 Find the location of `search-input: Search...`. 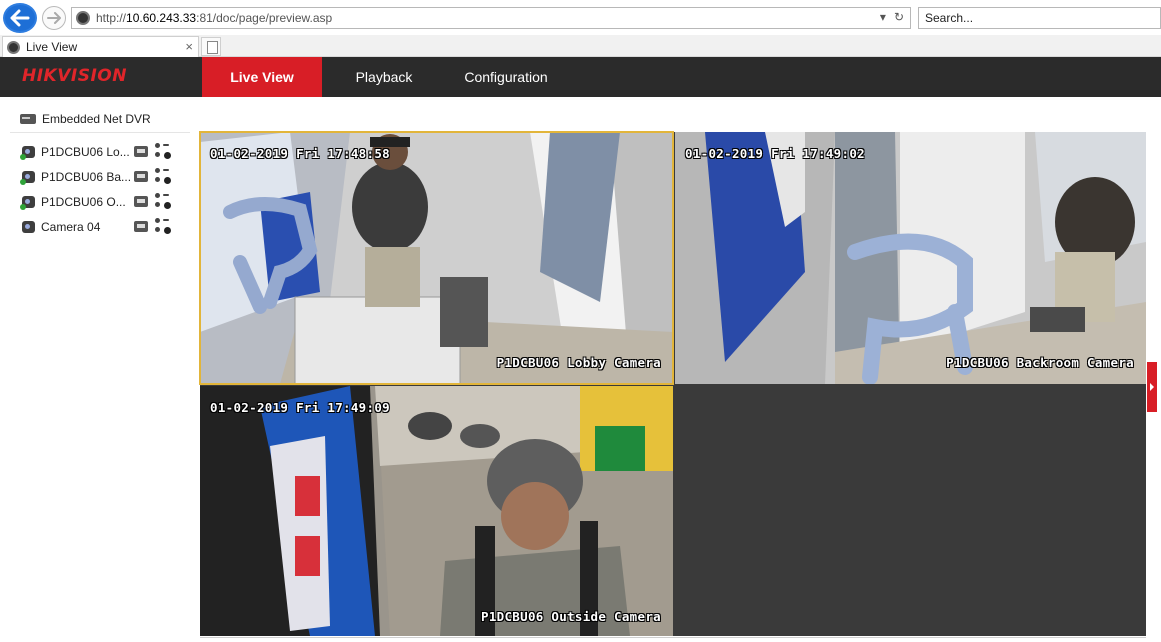

search-input: Search... is located at coordinates (1039, 18).